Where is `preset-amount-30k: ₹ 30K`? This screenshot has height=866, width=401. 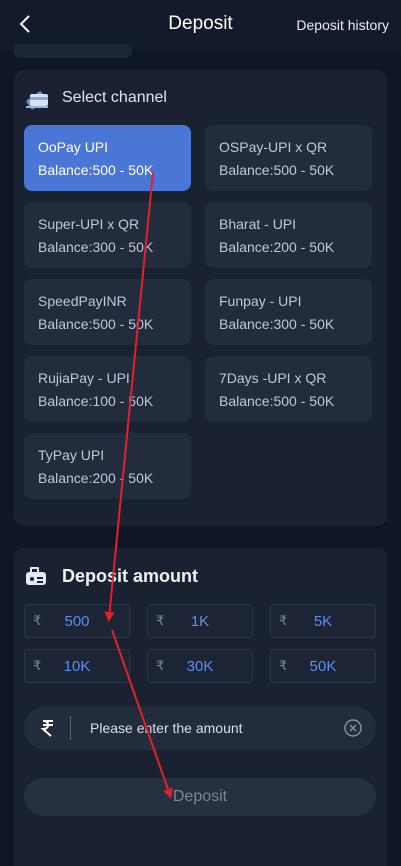
preset-amount-30k: ₹ 30K is located at coordinates (200, 666).